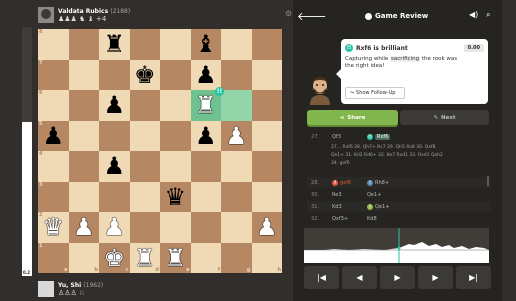  I want to click on move-list-scrollbar, so click(488, 181).